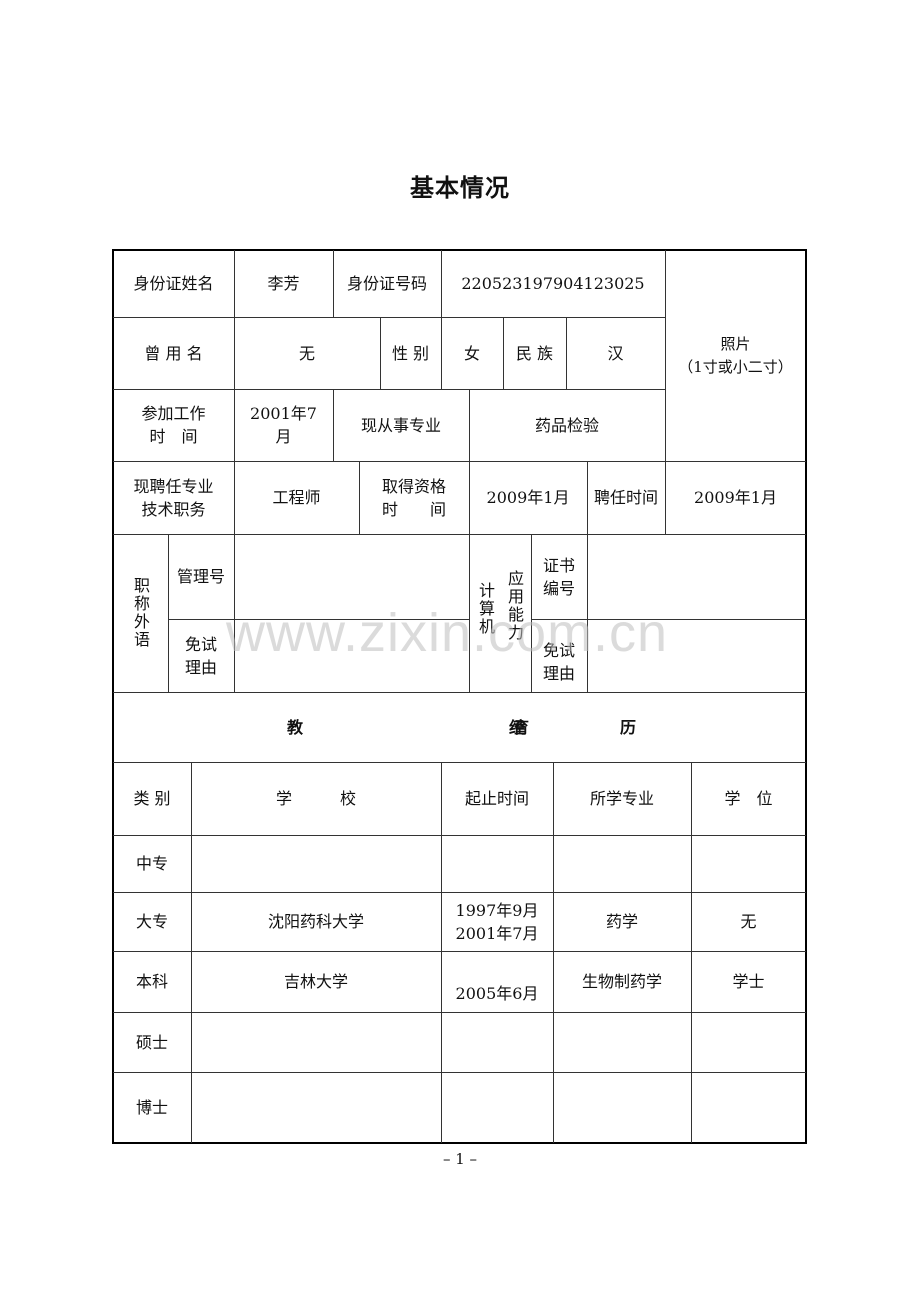 Image resolution: width=920 pixels, height=1302 pixels. What do you see at coordinates (351, 655) in the screenshot?
I see `language-exemption-value` at bounding box center [351, 655].